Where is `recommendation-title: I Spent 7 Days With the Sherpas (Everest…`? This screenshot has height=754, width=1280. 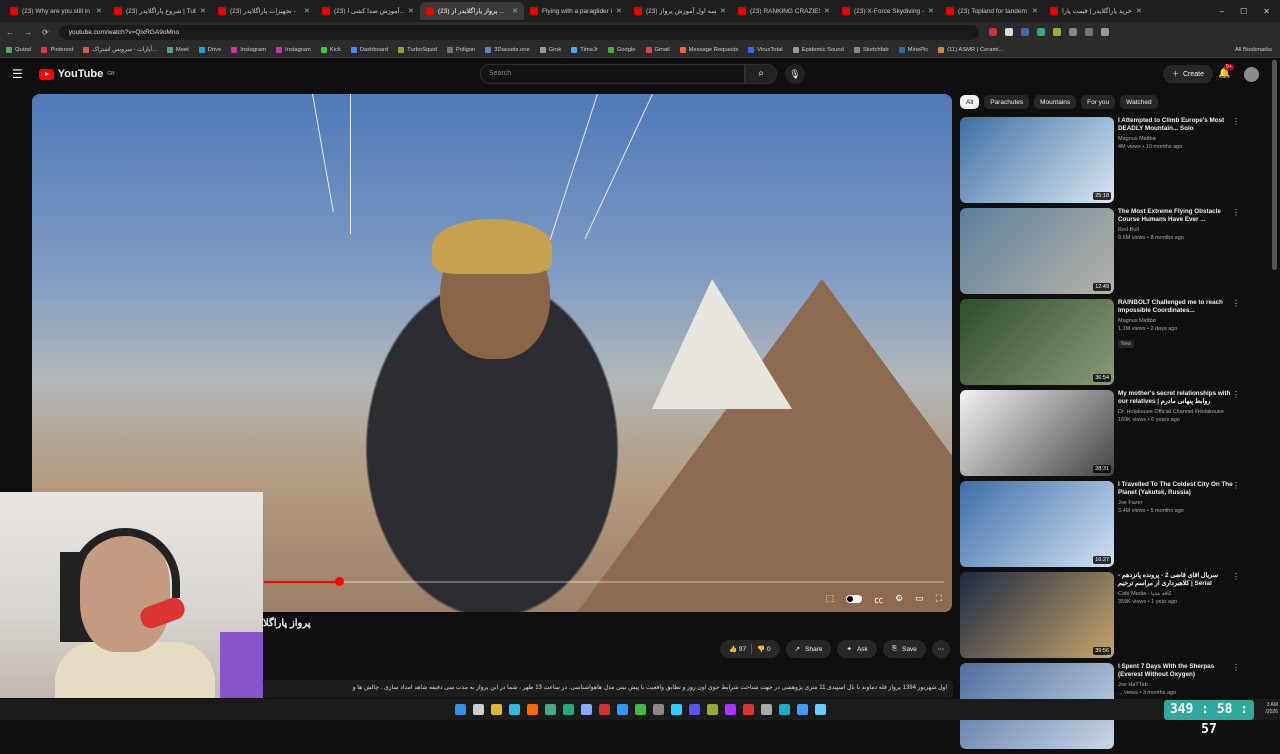 recommendation-title: I Spent 7 Days With the Sherpas (Everest… is located at coordinates (1176, 671).